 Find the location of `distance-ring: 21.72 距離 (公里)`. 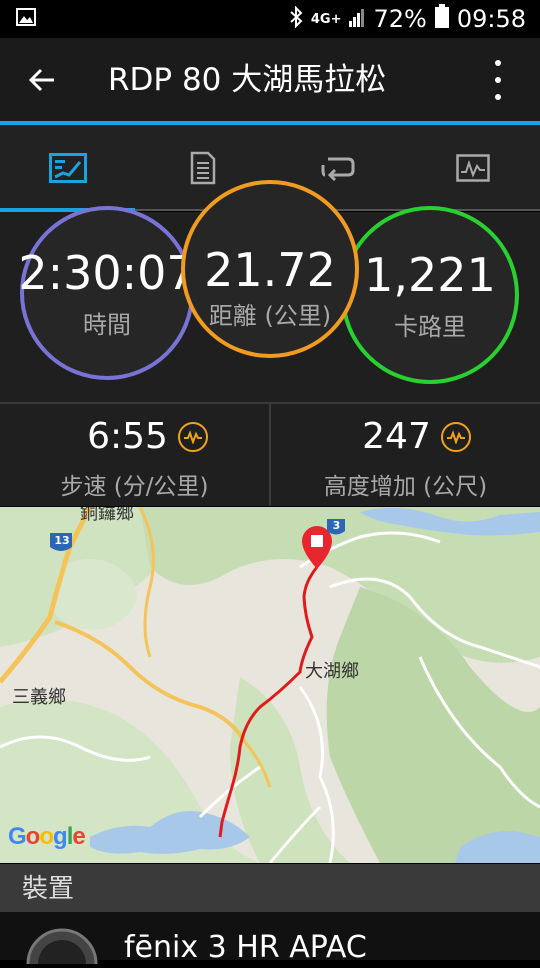

distance-ring: 21.72 距離 (公里) is located at coordinates (270, 269).